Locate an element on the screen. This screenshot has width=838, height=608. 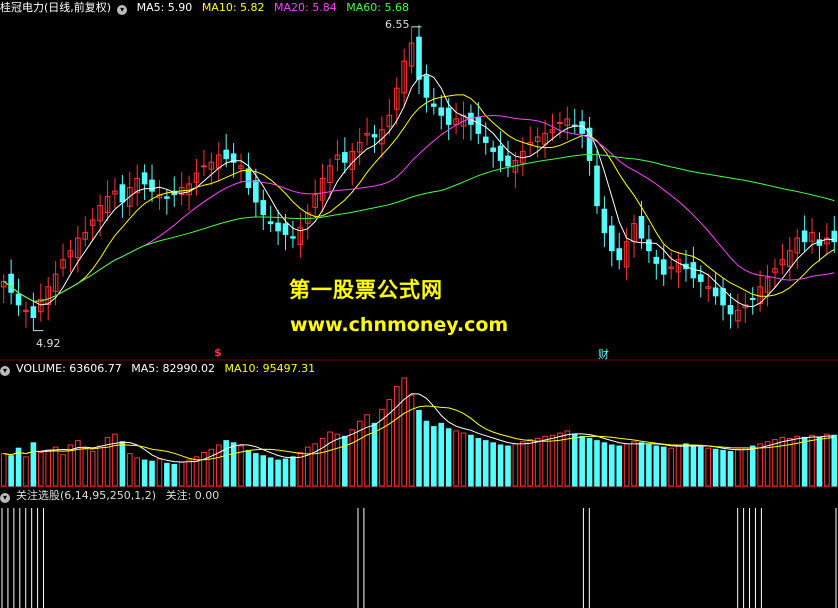
cai-marker: 财 is located at coordinates (603, 354).